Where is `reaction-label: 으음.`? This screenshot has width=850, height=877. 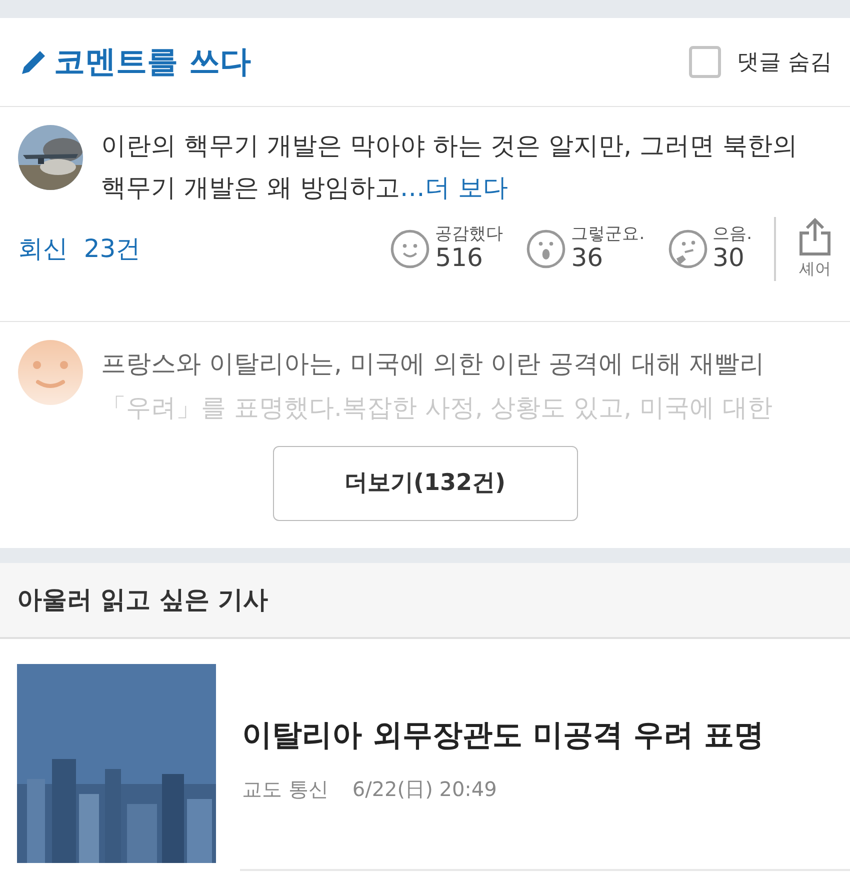 reaction-label: 으음. is located at coordinates (732, 234).